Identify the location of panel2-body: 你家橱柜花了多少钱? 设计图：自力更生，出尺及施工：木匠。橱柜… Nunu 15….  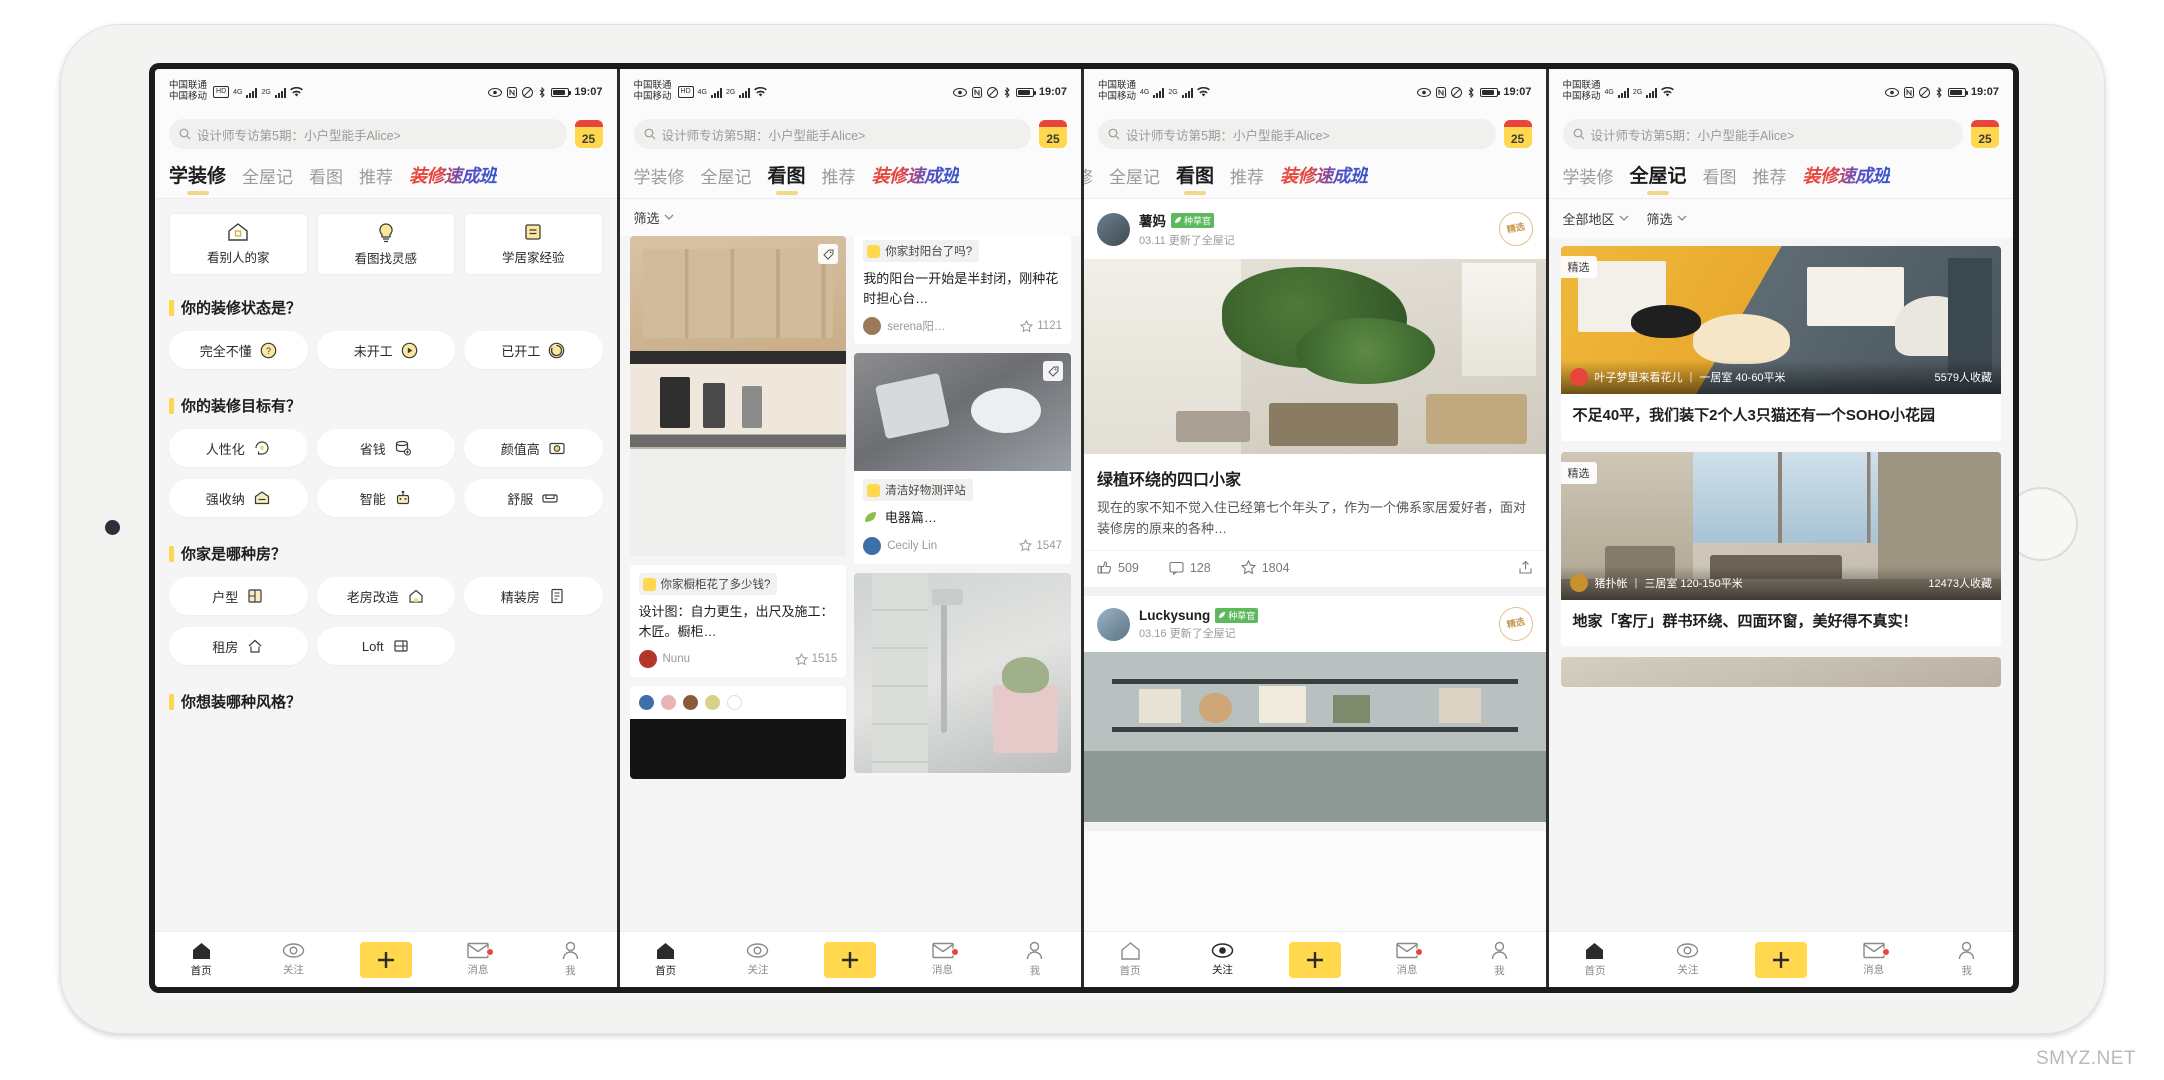
(850, 583).